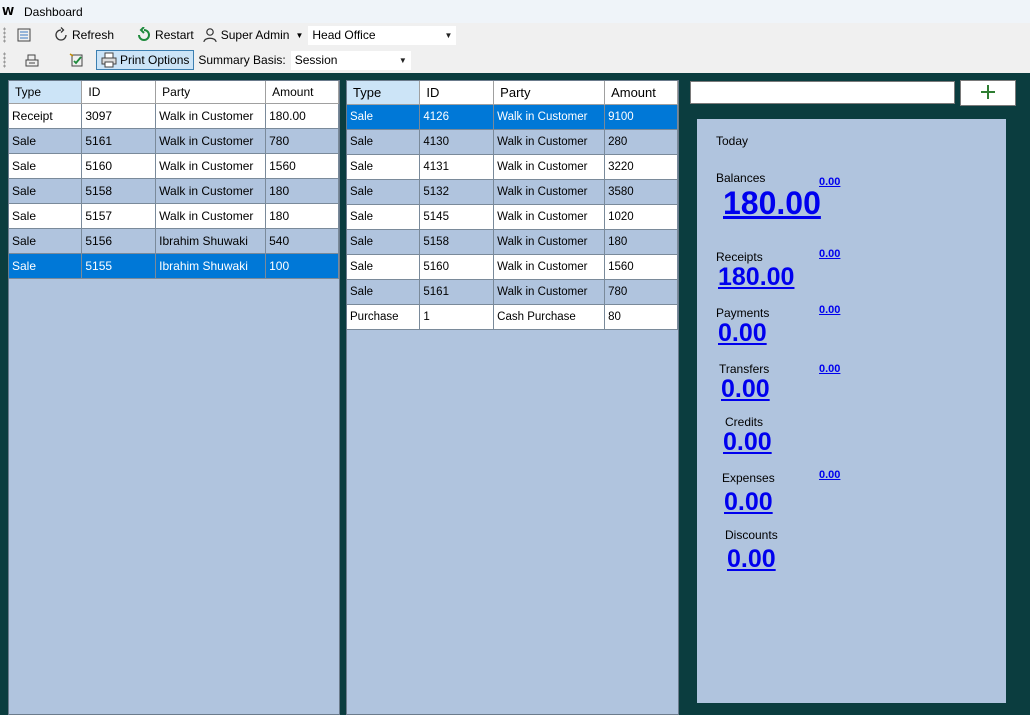 The width and height of the screenshot is (1030, 715). I want to click on table-row: Sale 5155 Ibrahim Shuwaki 100, so click(174, 266).